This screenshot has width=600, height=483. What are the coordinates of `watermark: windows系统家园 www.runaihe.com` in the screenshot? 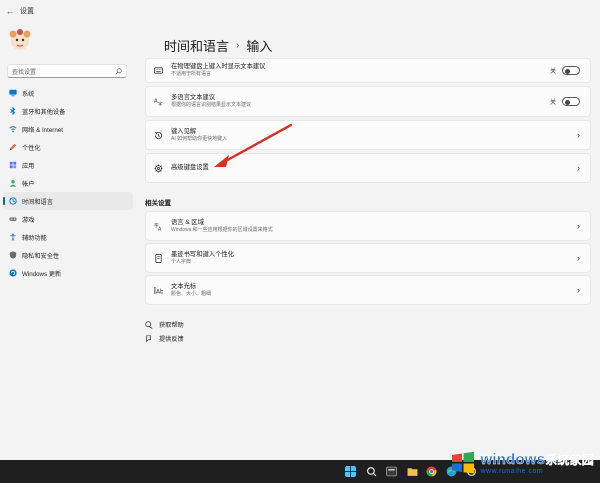 It's located at (522, 463).